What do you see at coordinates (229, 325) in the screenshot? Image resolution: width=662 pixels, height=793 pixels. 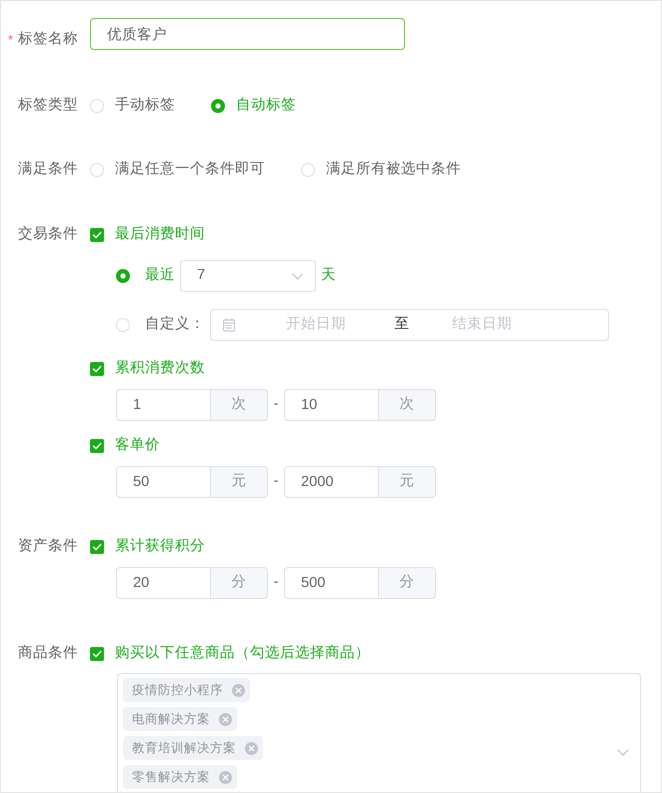 I see `calendar-icon` at bounding box center [229, 325].